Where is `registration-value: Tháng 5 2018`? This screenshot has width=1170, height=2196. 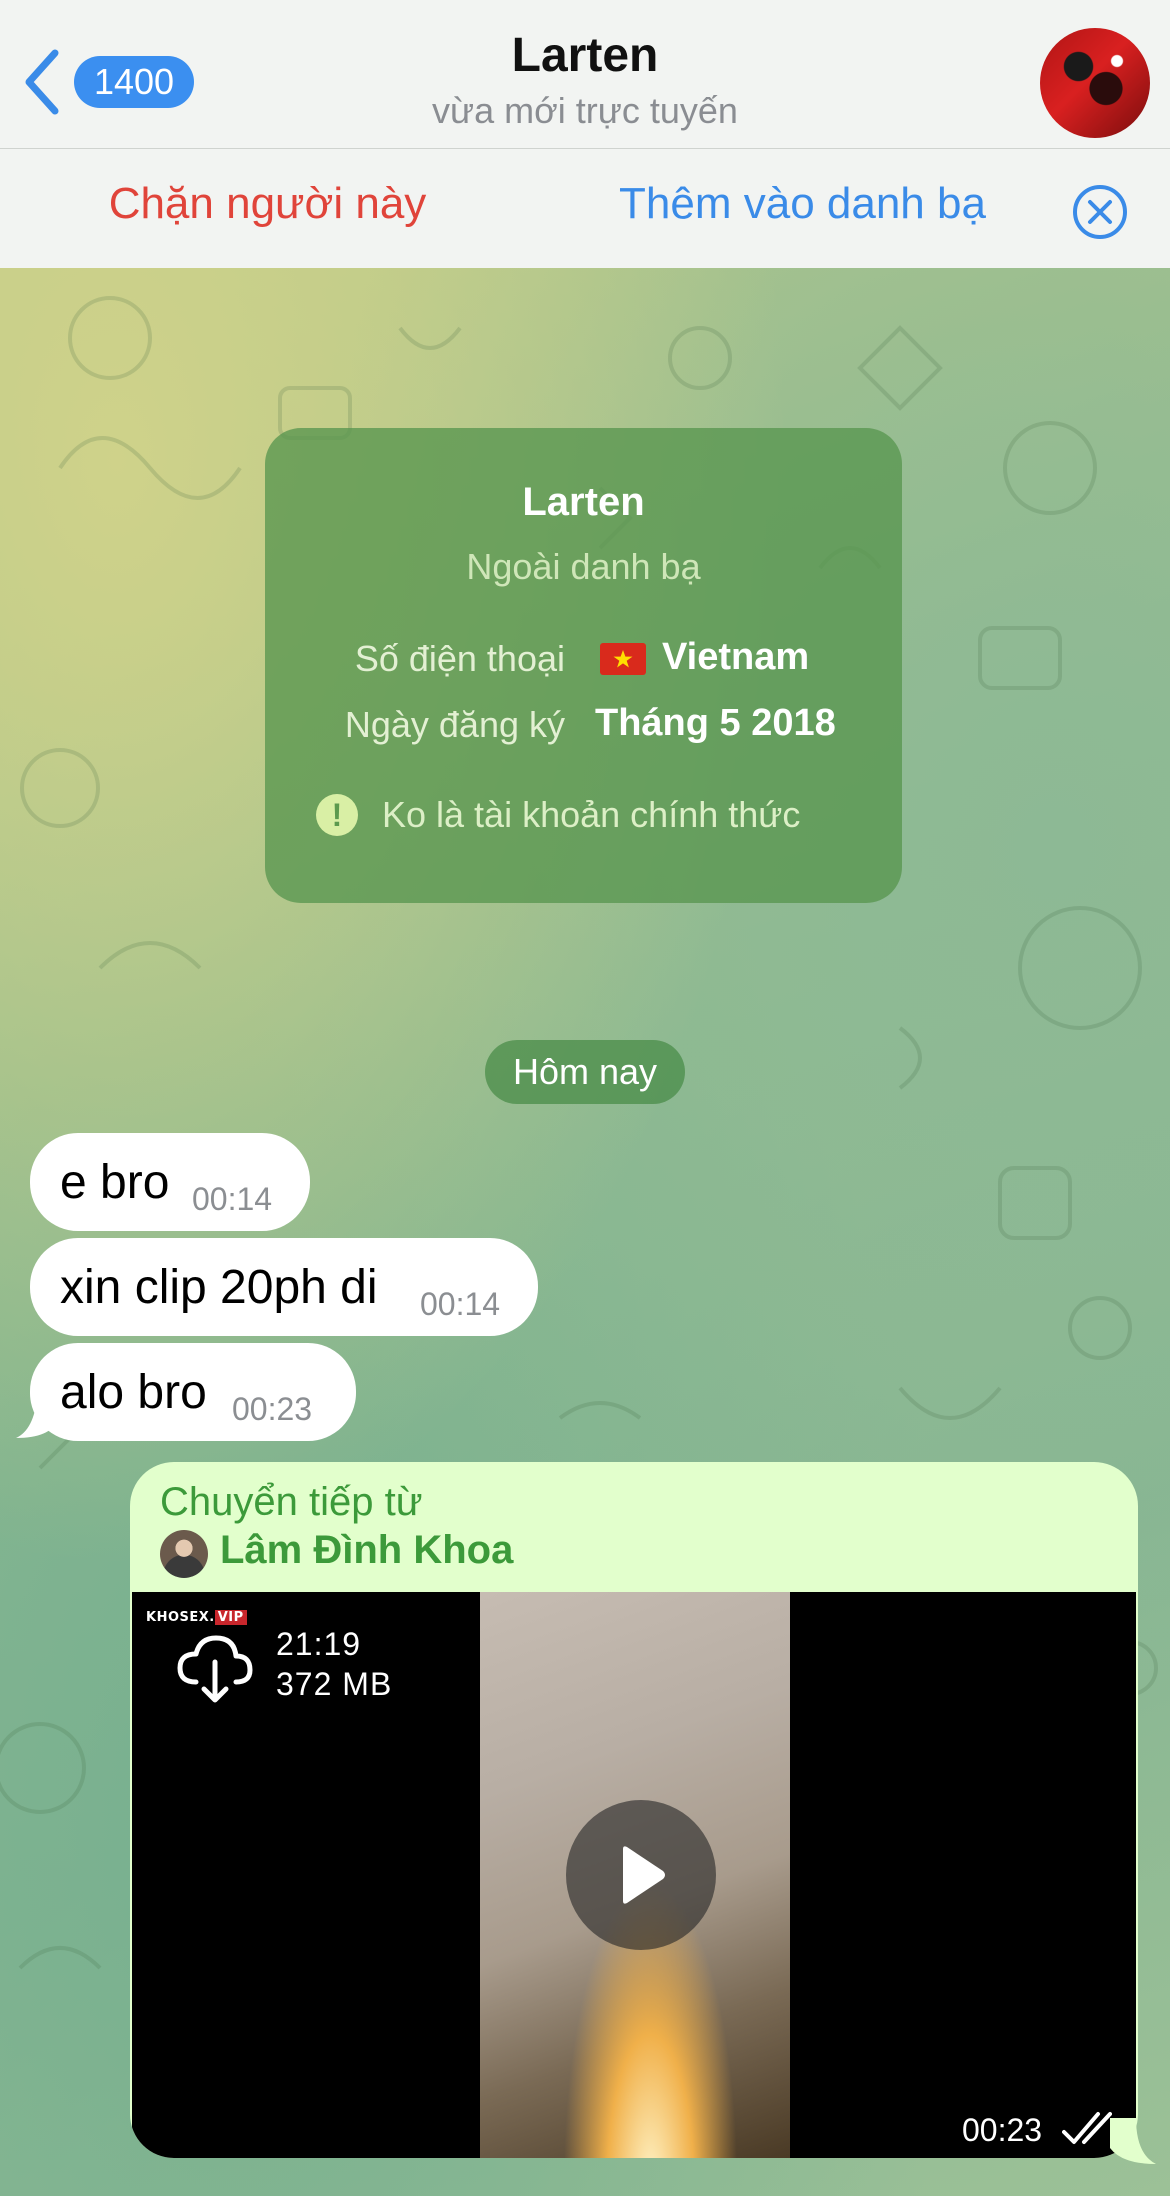 registration-value: Tháng 5 2018 is located at coordinates (715, 723).